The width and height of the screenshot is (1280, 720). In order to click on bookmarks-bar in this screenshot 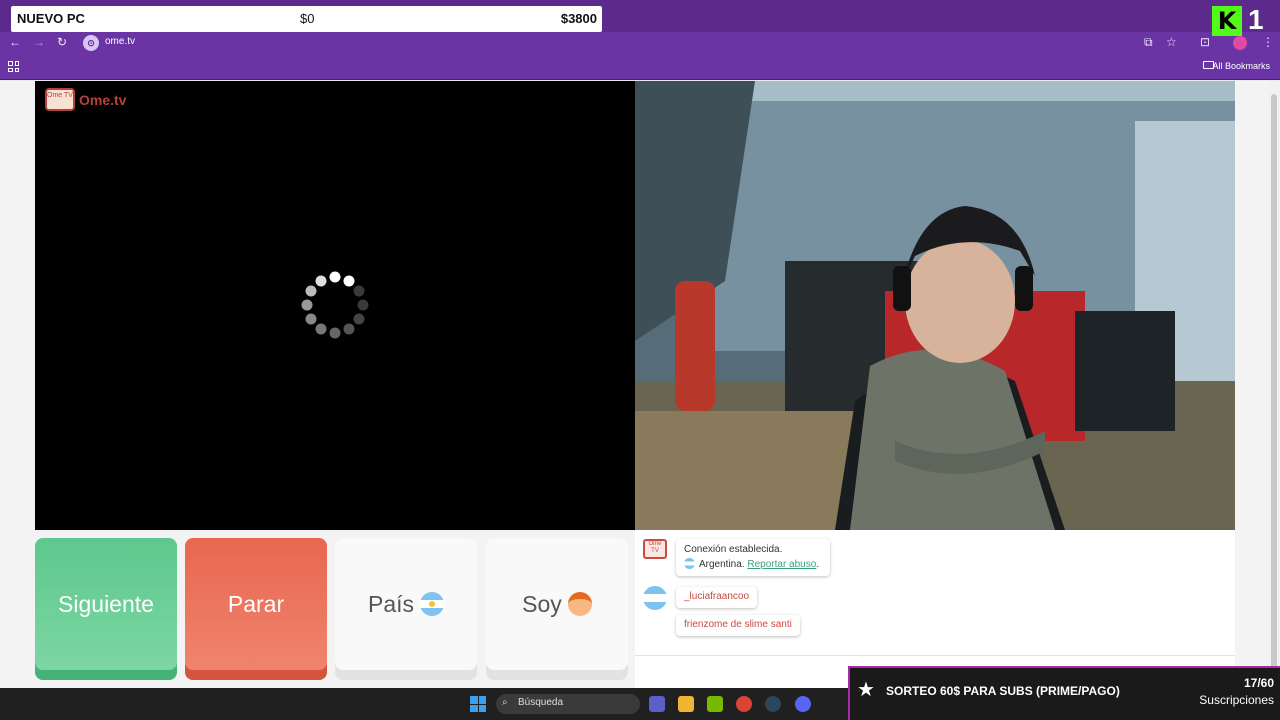, I will do `click(640, 67)`.